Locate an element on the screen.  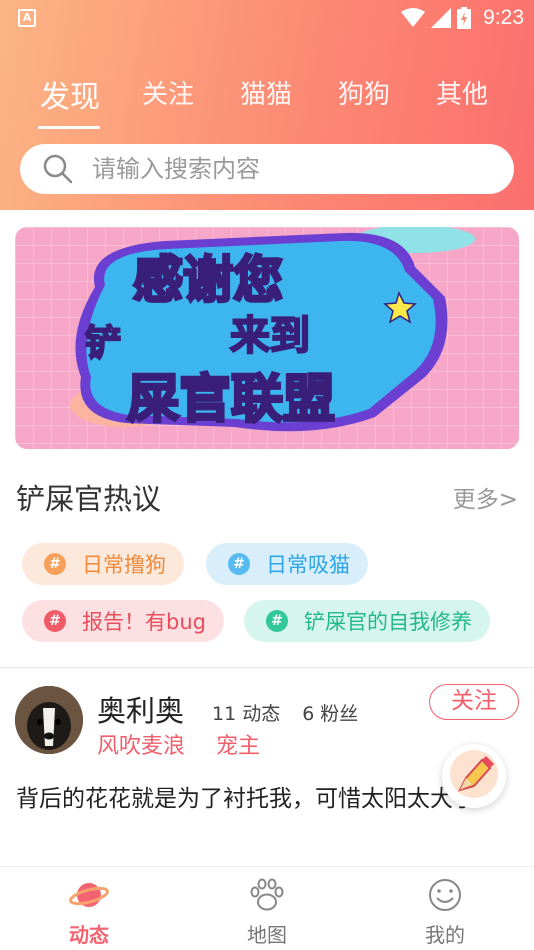
user-tag: 宠主 is located at coordinates (238, 746).